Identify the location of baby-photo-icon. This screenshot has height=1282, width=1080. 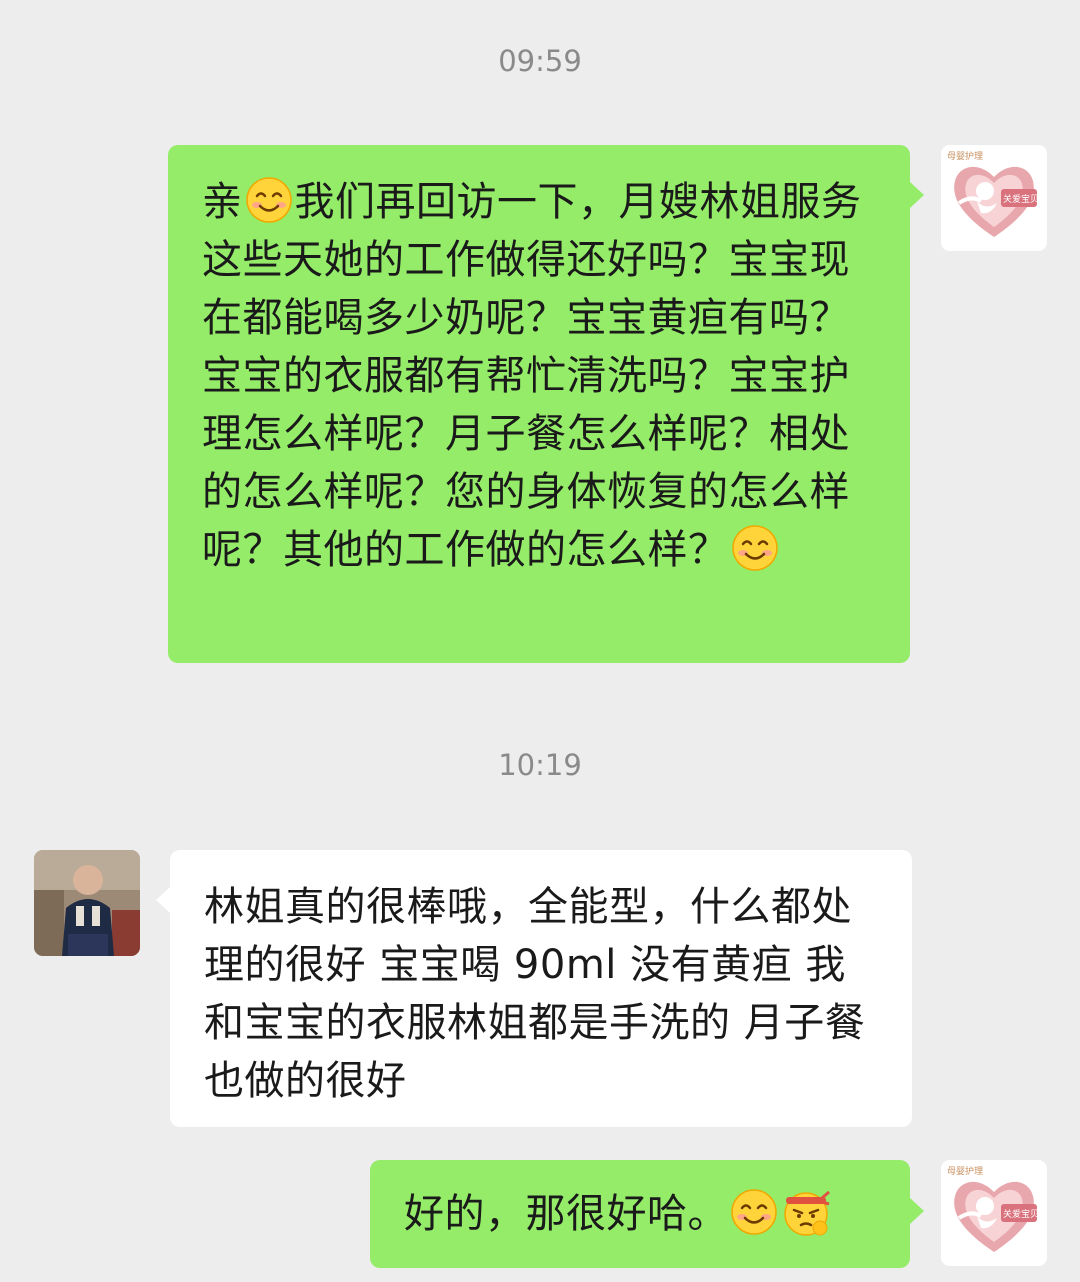
(87, 903).